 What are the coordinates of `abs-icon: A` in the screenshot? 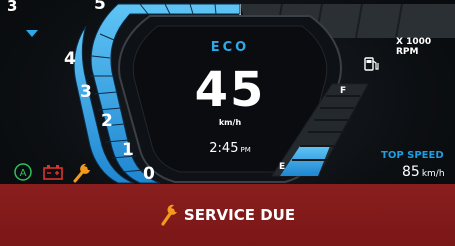 It's located at (23, 172).